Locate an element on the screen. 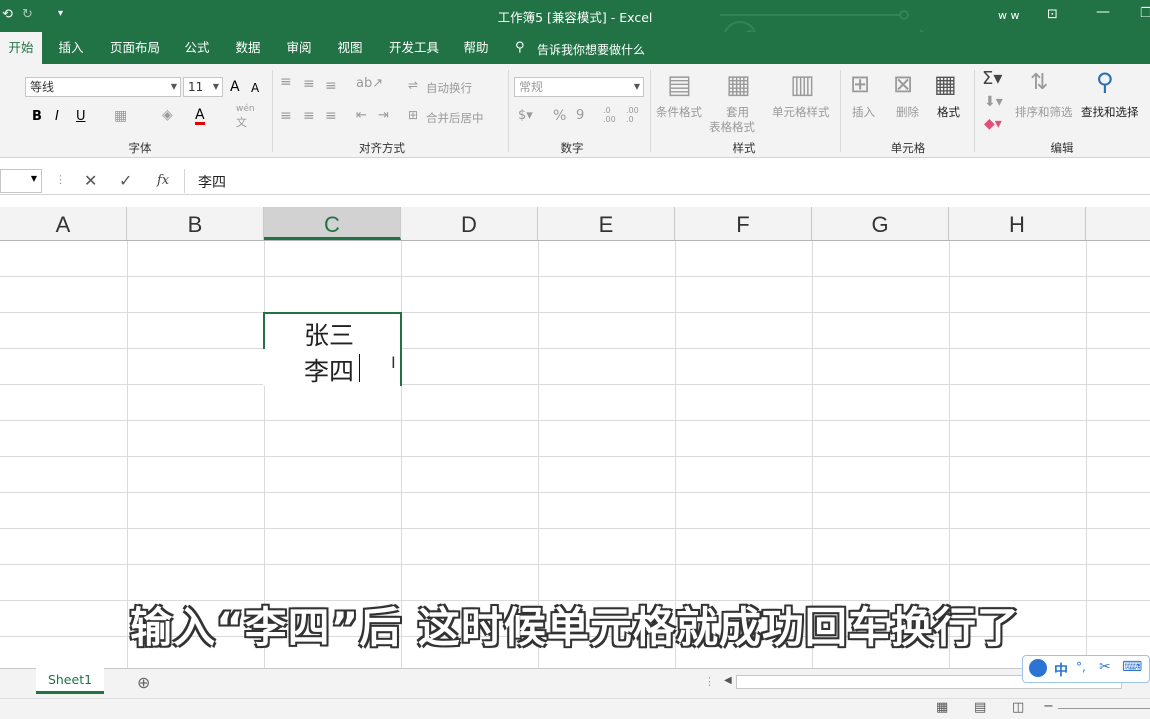 This screenshot has width=1150, height=719. column-header-f: F is located at coordinates (743, 223).